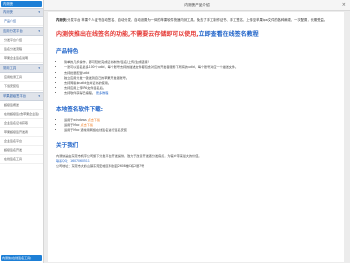 The height and width of the screenshot is (263, 350). I want to click on list-item: 支持软件获得已编程。 更多教程, so click(200, 93).